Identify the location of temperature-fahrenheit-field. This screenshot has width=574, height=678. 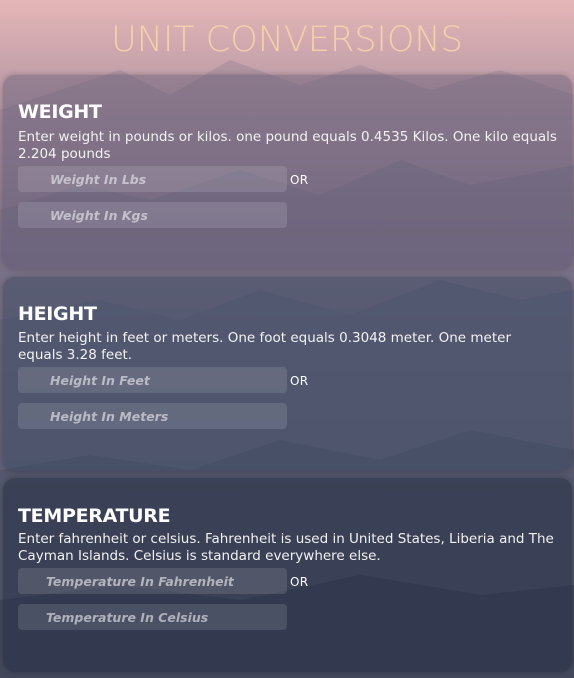
(152, 581).